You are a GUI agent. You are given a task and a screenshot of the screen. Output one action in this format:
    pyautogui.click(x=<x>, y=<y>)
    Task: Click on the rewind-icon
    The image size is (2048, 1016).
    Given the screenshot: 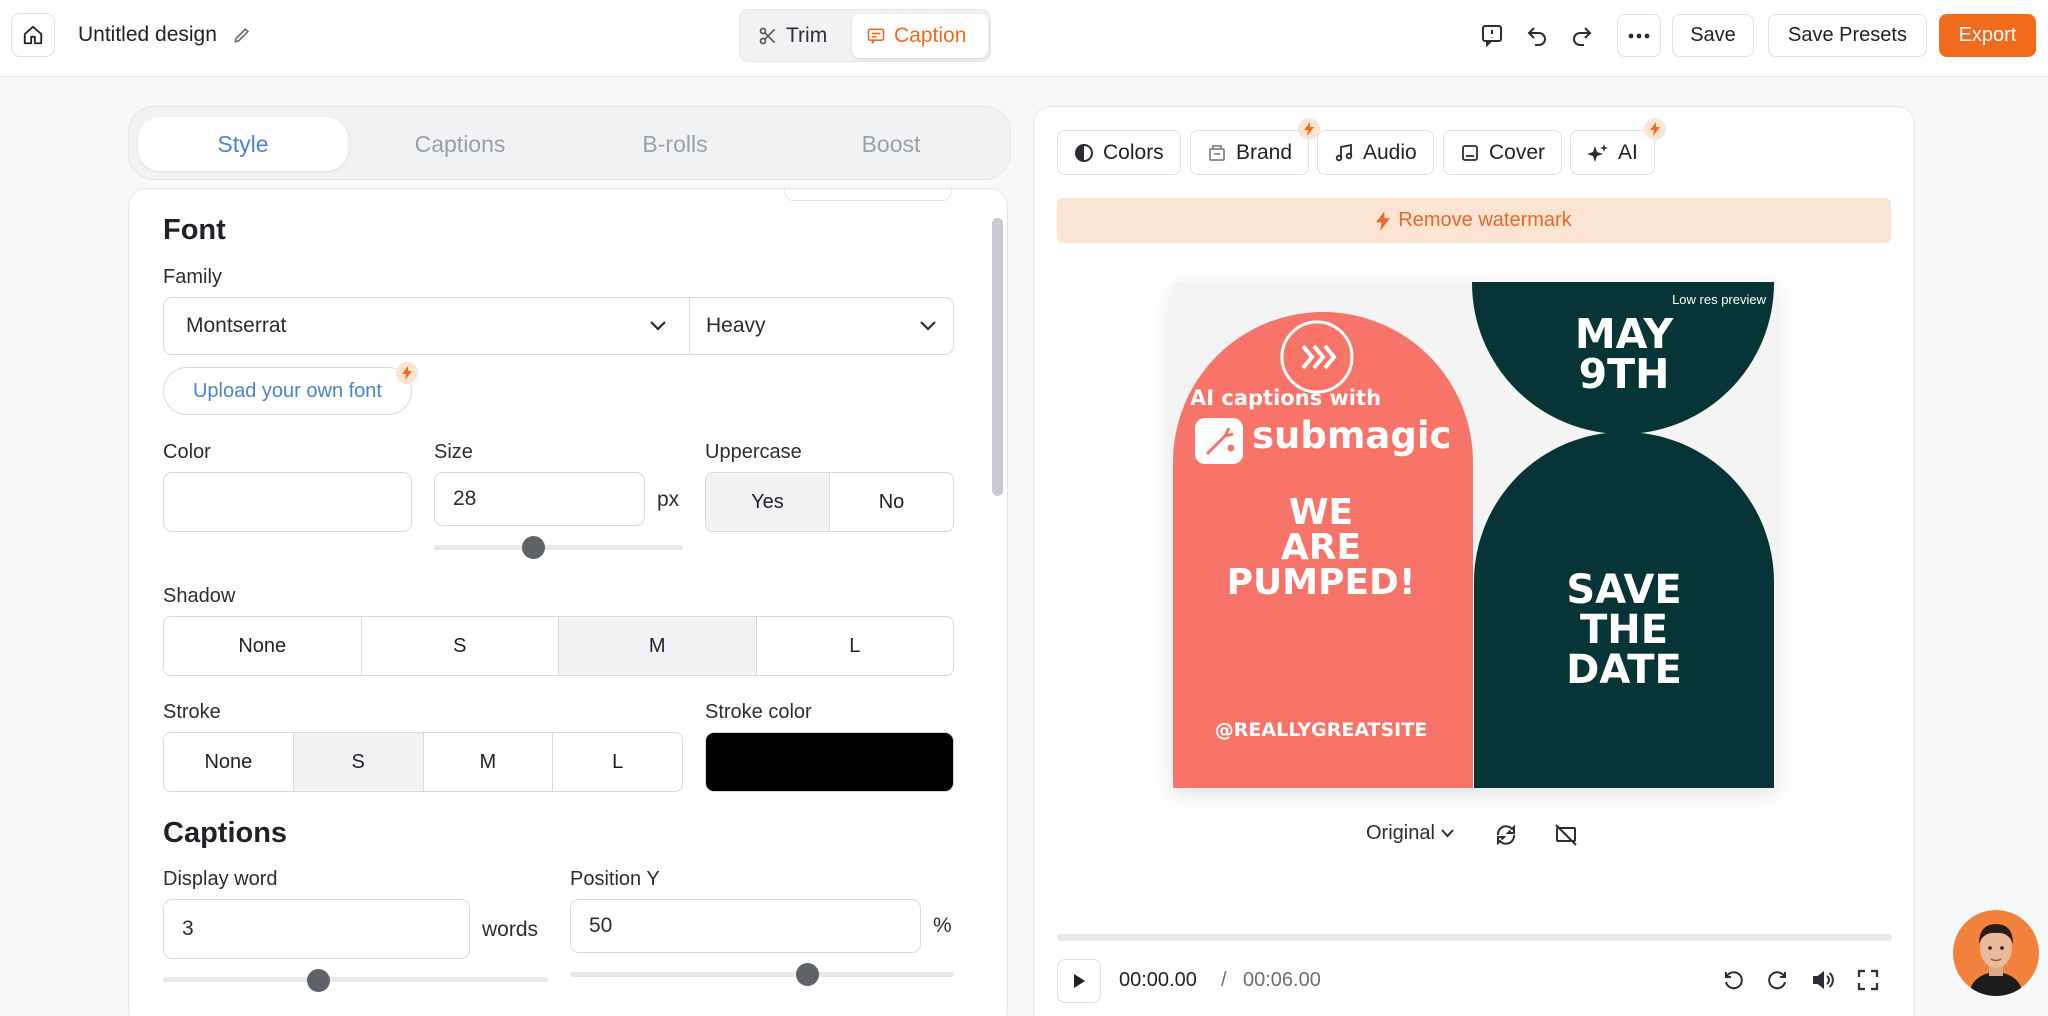 What is the action you would take?
    pyautogui.click(x=1733, y=980)
    